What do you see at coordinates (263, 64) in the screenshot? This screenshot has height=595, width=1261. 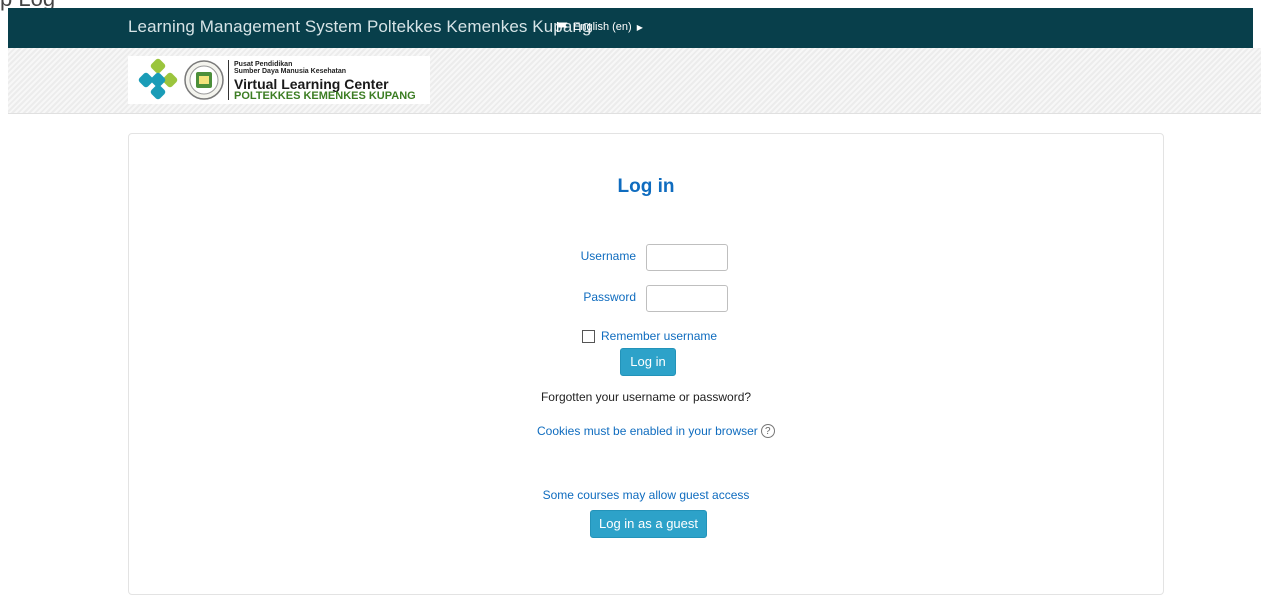 I see `logo-line-1: Pusat Pendidikan` at bounding box center [263, 64].